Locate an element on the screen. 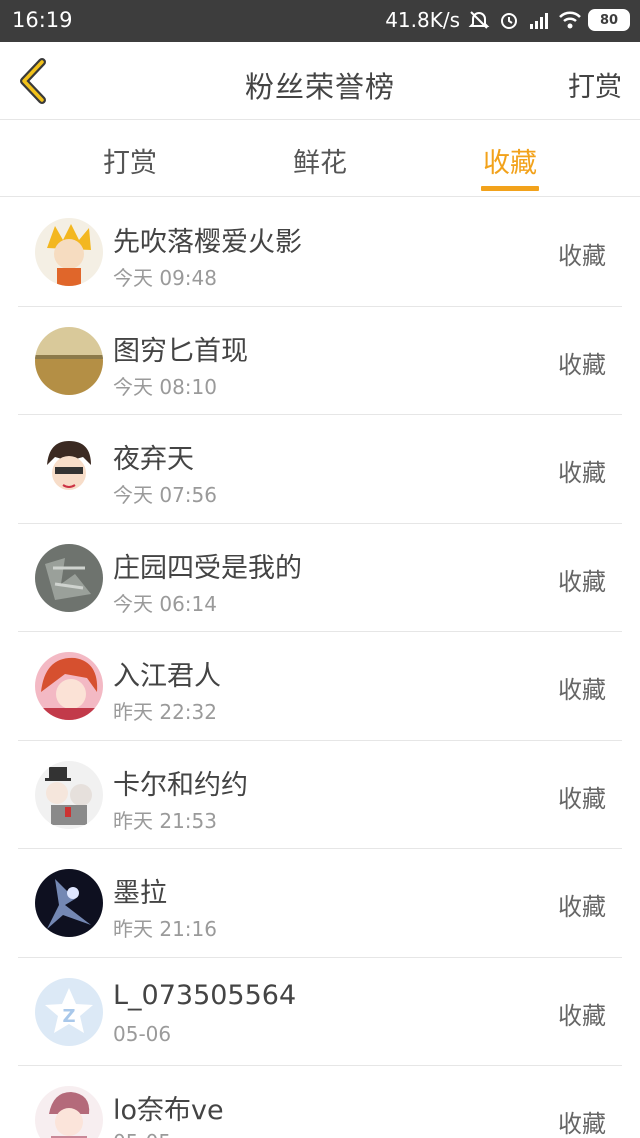 This screenshot has height=1138, width=640. list-item: Z L_073505564 05-06 收藏 is located at coordinates (320, 1012).